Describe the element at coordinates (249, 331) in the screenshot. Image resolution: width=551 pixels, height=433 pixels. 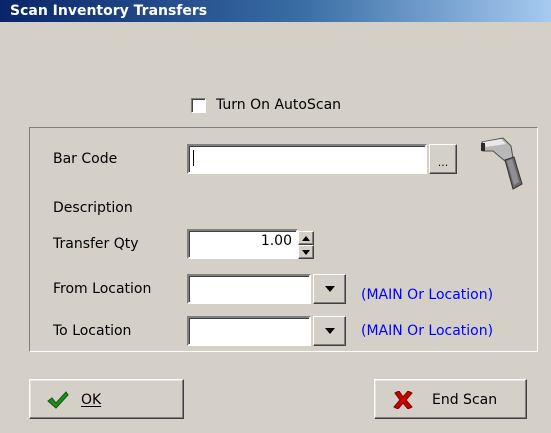
I see `to-location-select` at that location.